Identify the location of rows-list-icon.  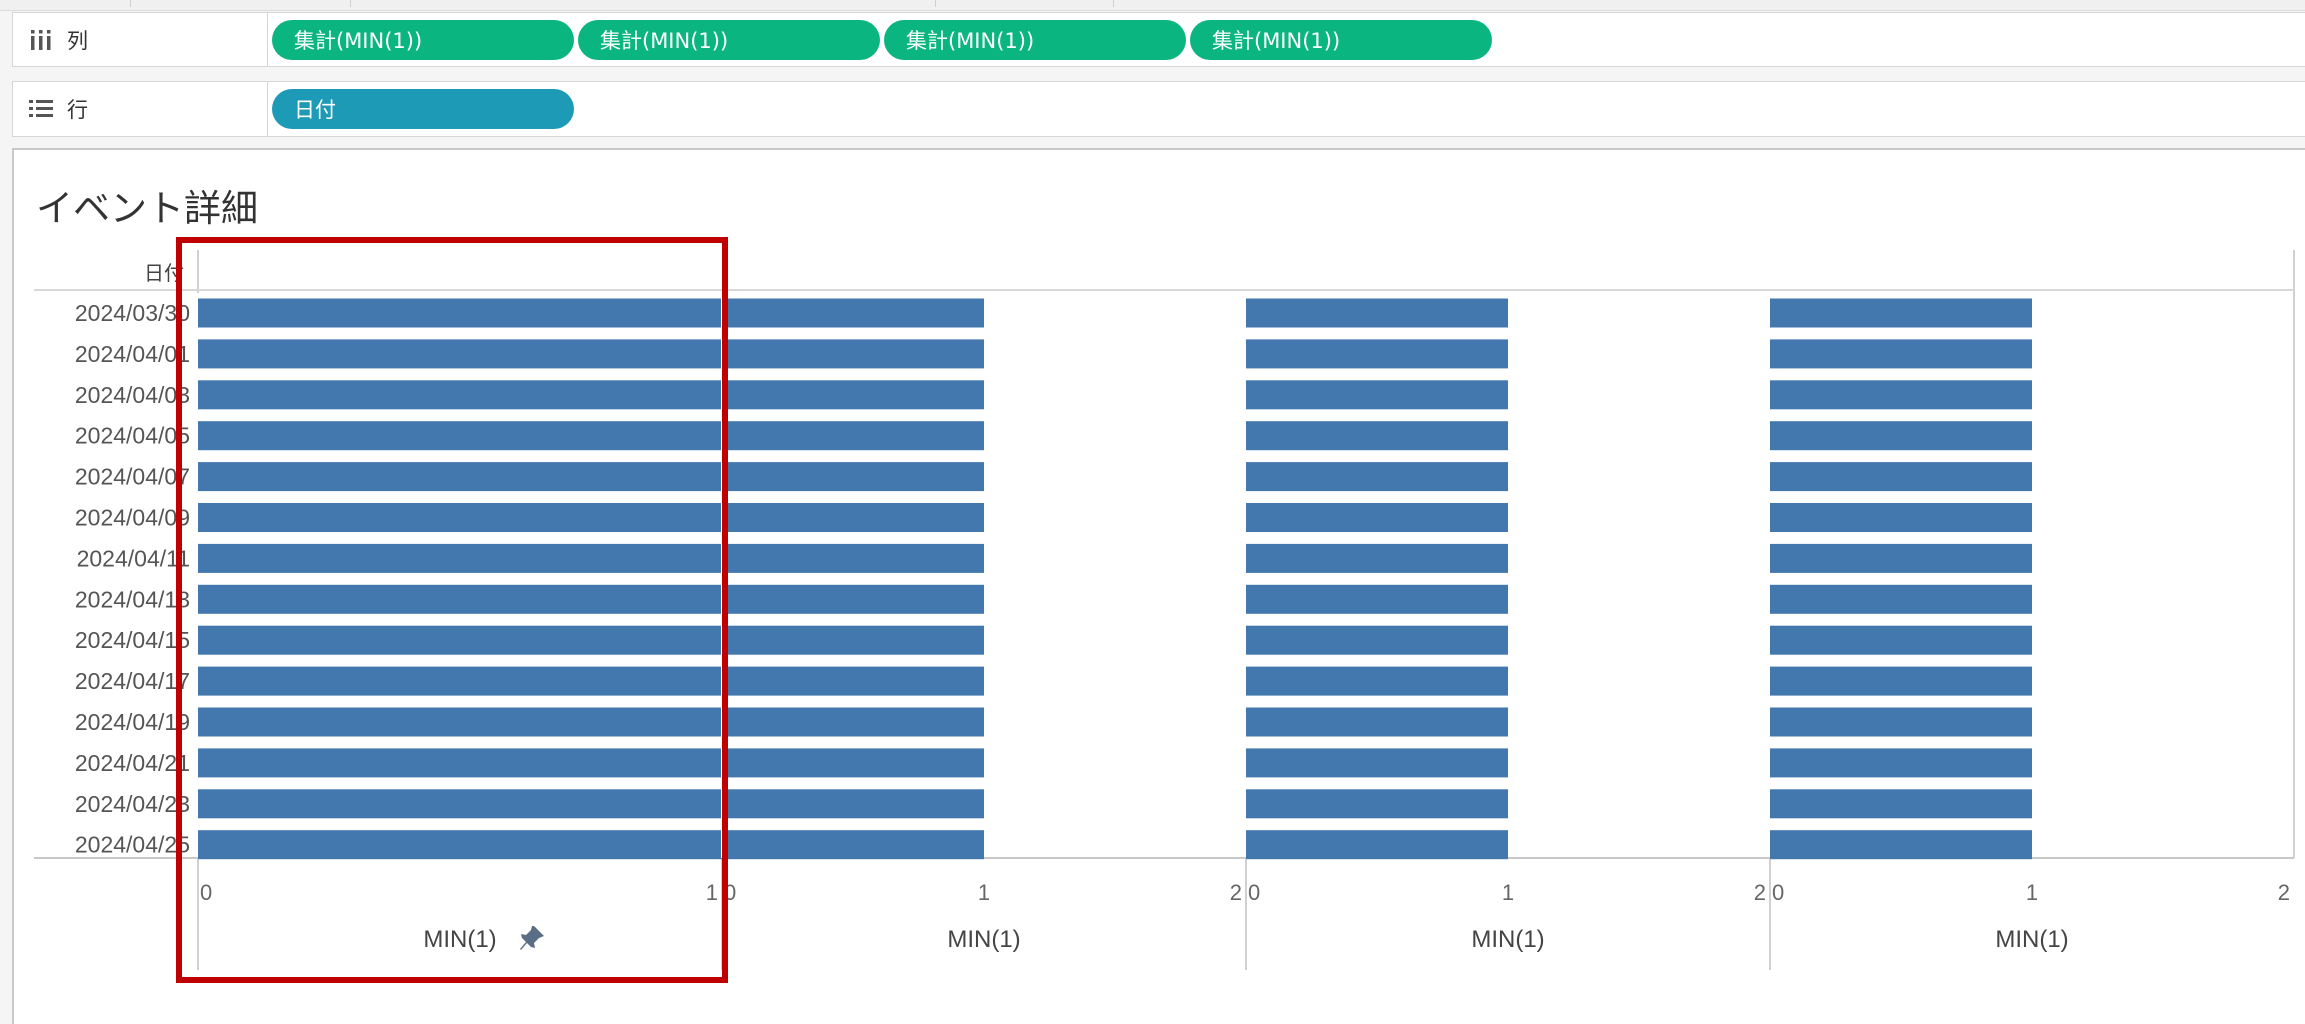
(41, 109).